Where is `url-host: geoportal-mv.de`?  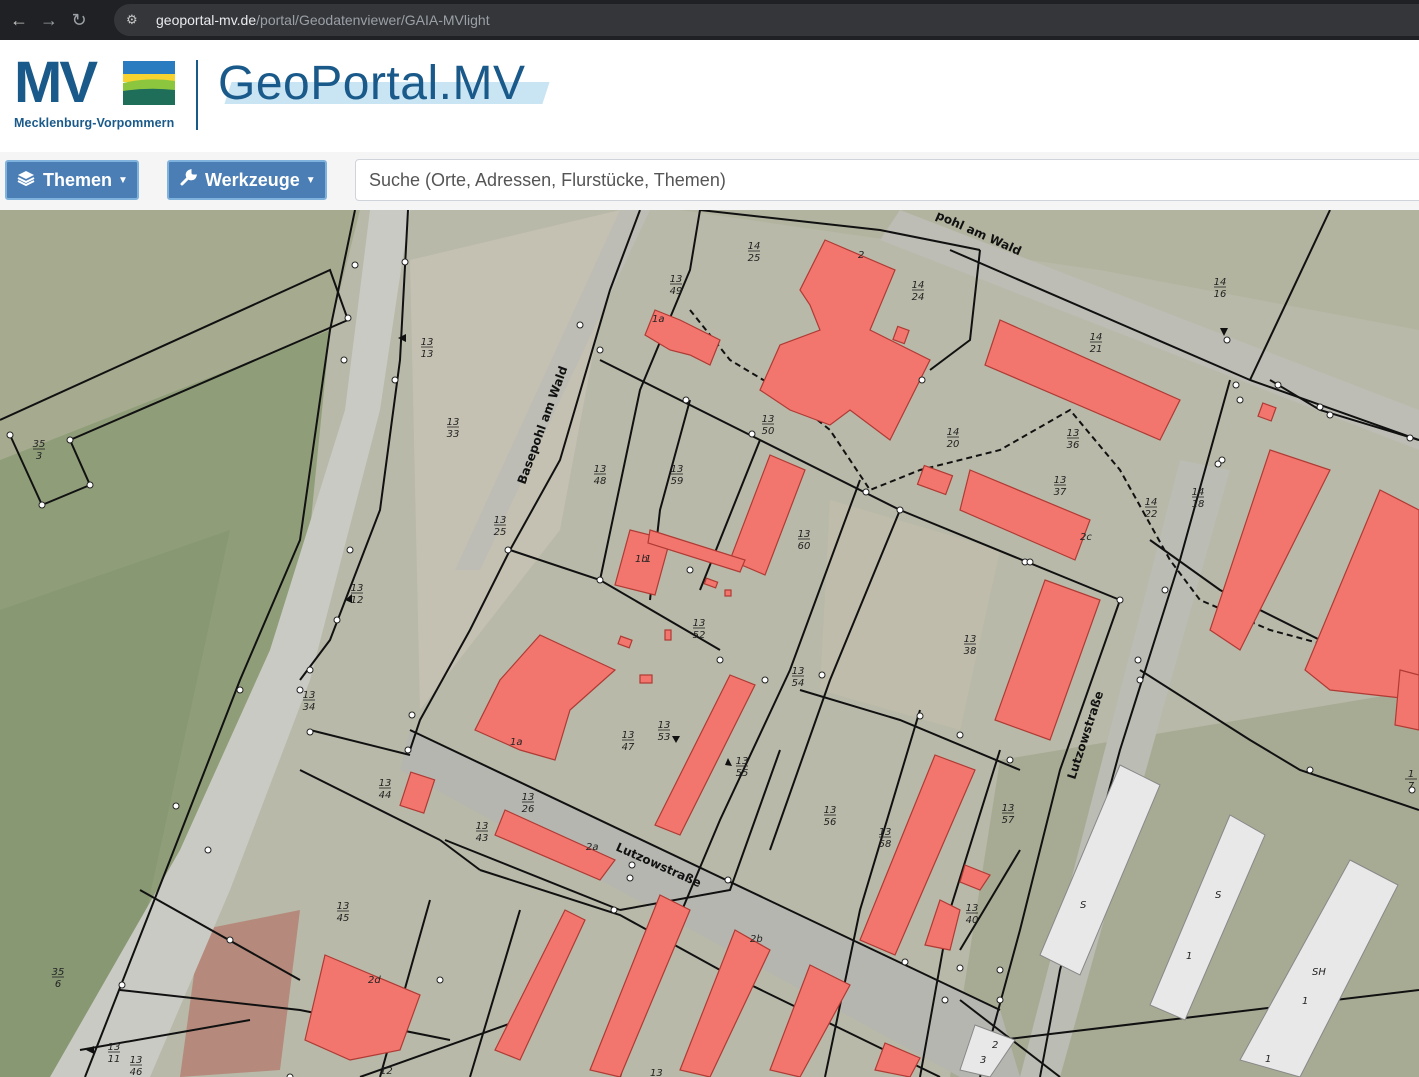 url-host: geoportal-mv.de is located at coordinates (206, 20).